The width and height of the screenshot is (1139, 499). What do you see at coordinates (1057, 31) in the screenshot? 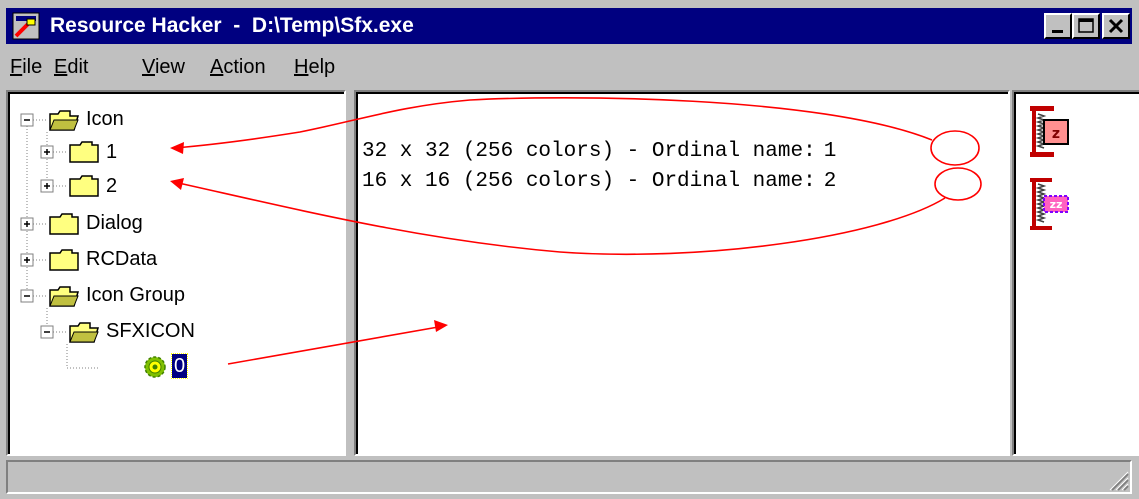
I see `minimize-icon` at bounding box center [1057, 31].